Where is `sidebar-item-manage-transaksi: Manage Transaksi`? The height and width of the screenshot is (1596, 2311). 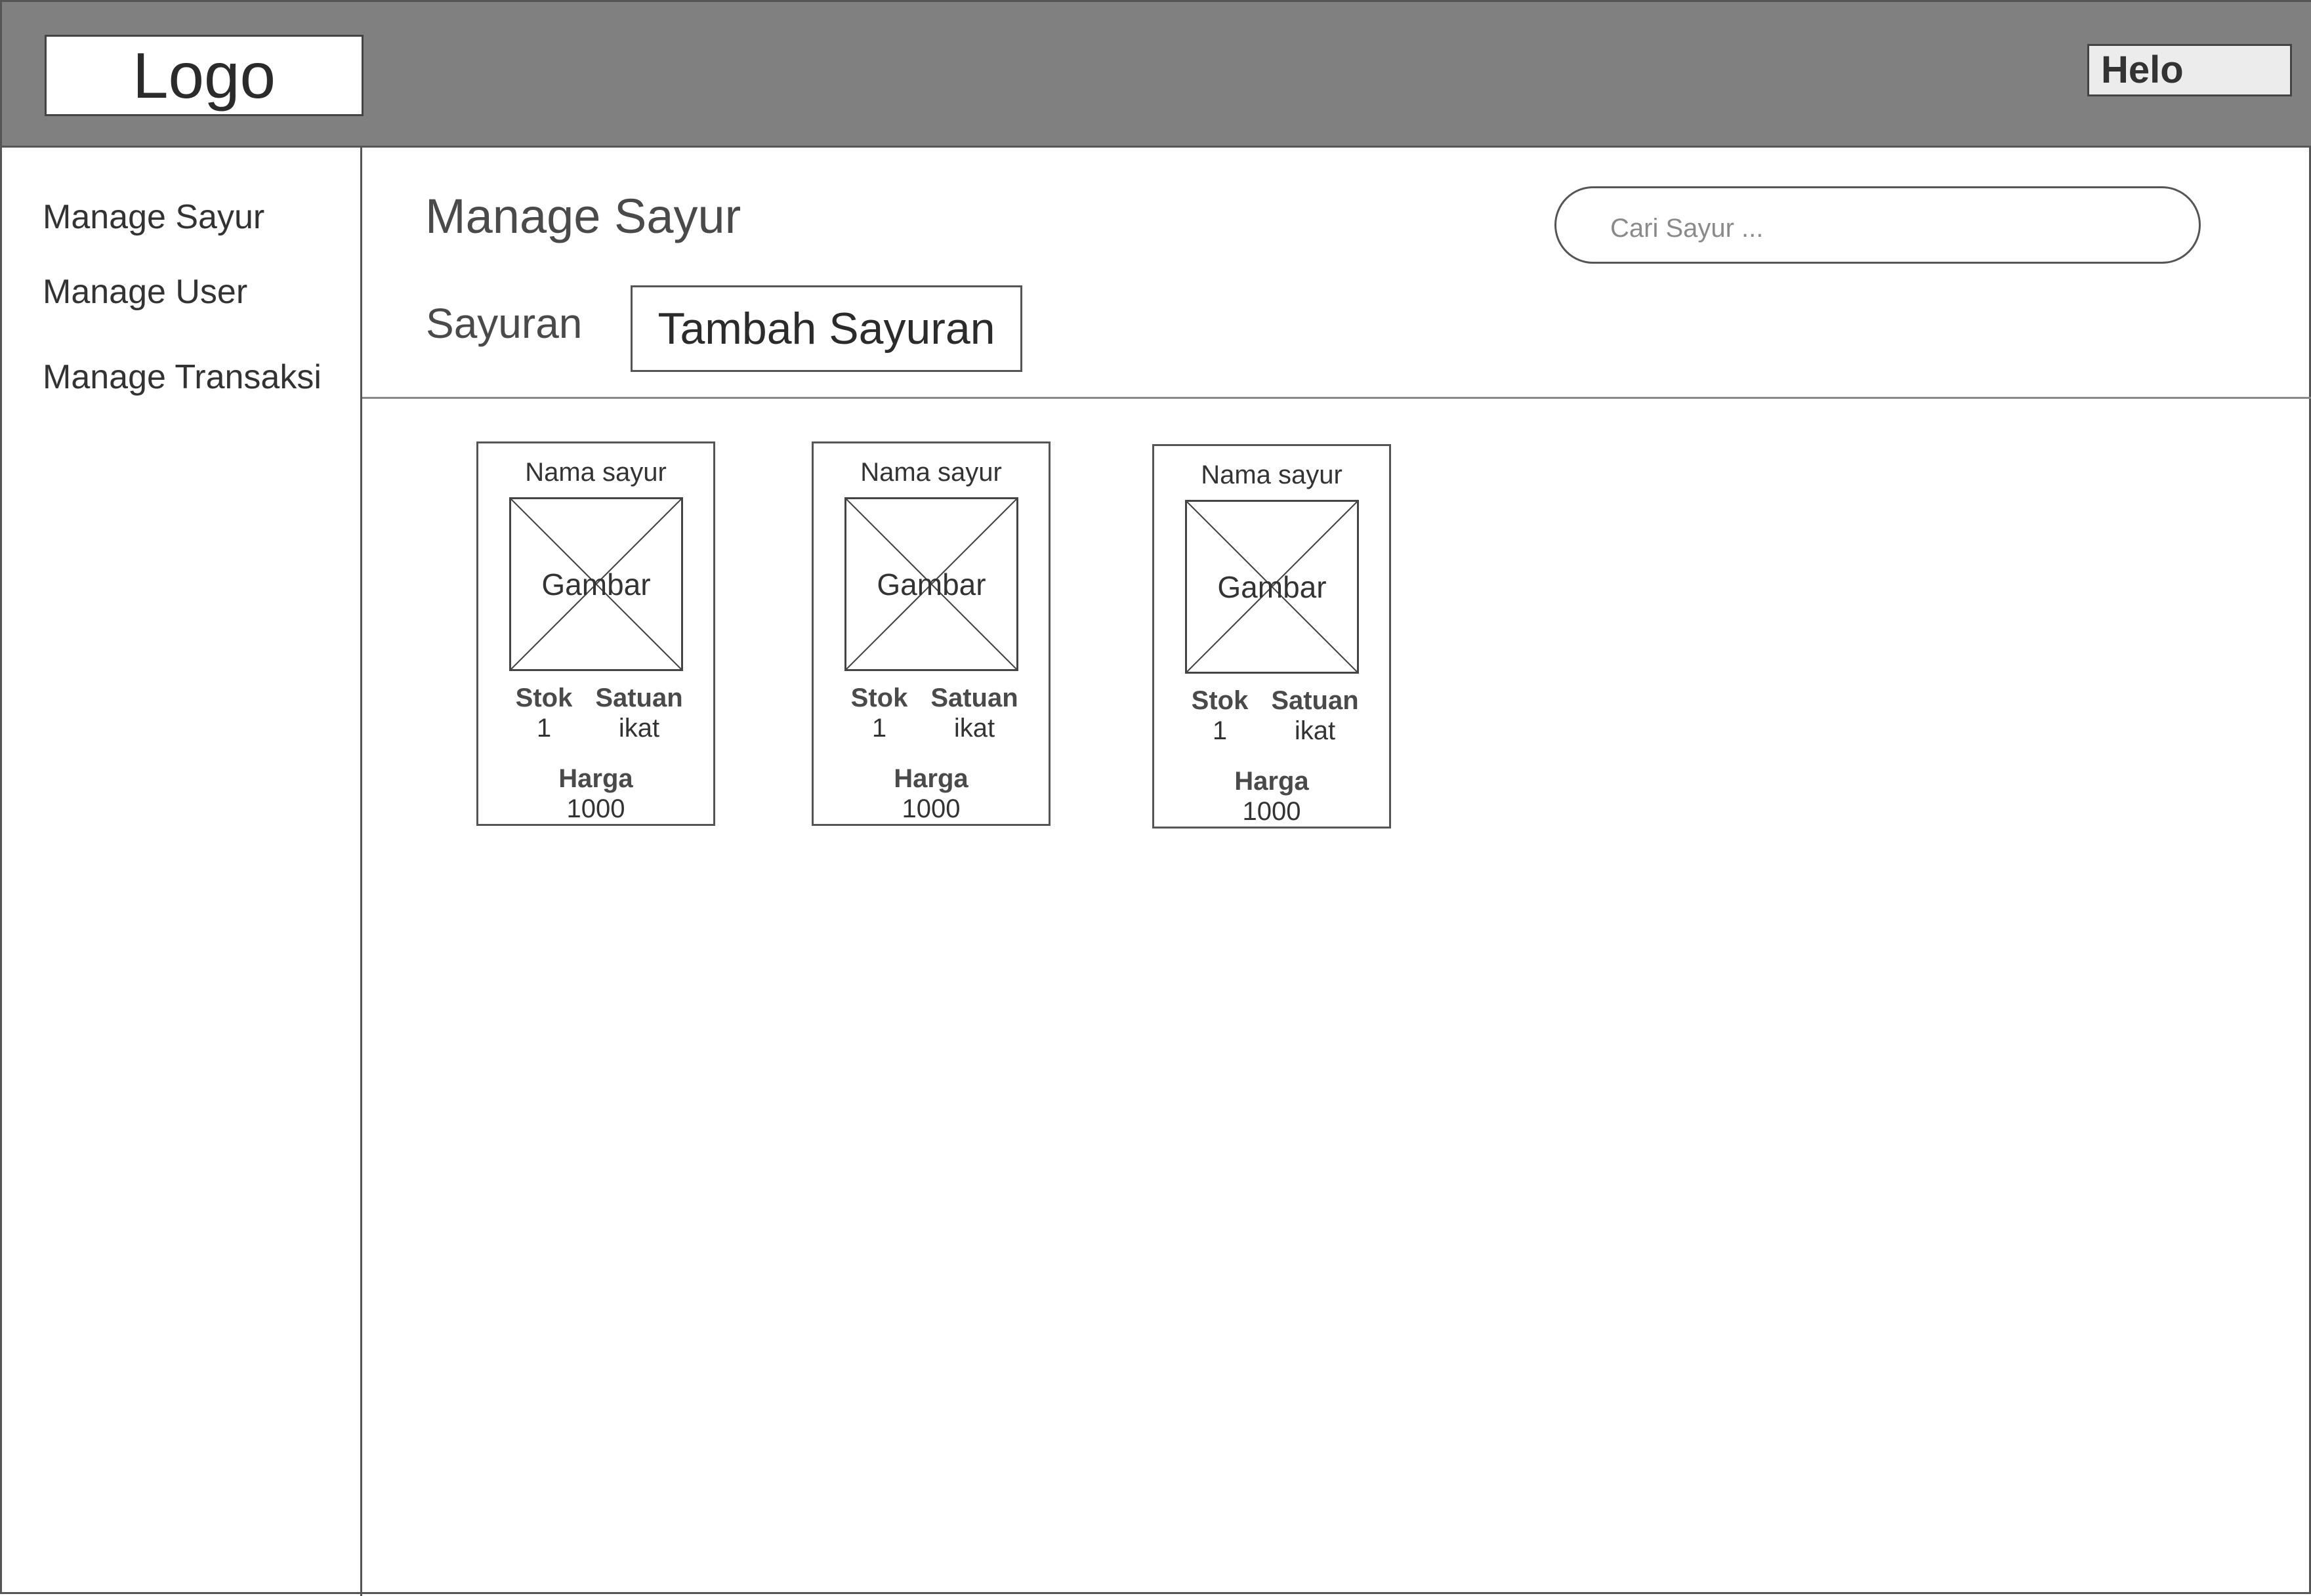
sidebar-item-manage-transaksi: Manage Transaksi is located at coordinates (182, 377).